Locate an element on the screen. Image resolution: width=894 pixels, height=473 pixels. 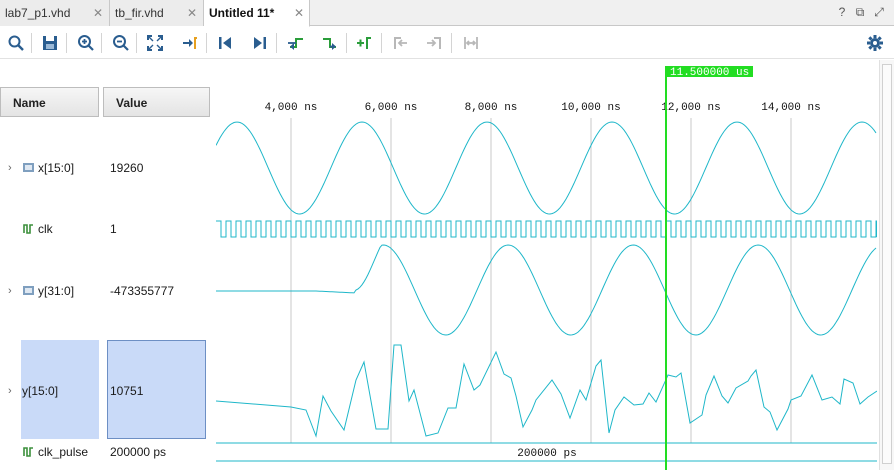
signal-value: 1 is located at coordinates (113, 229).